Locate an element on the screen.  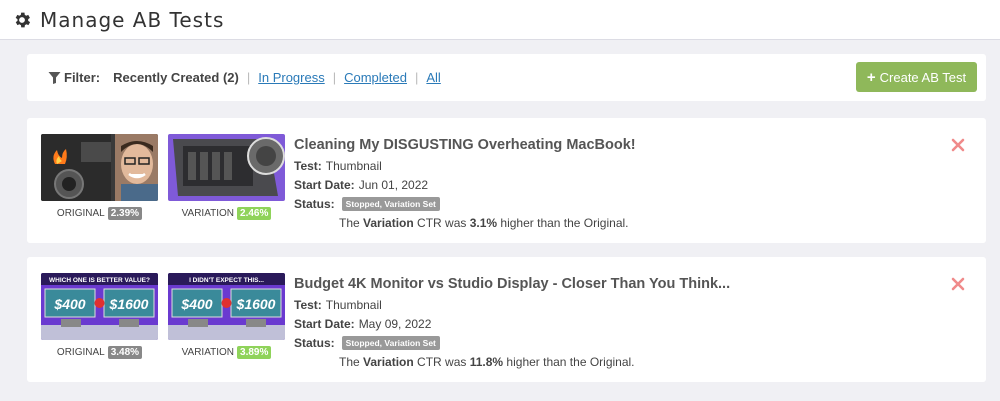
page-header: Manage AB Tests is located at coordinates (500, 20).